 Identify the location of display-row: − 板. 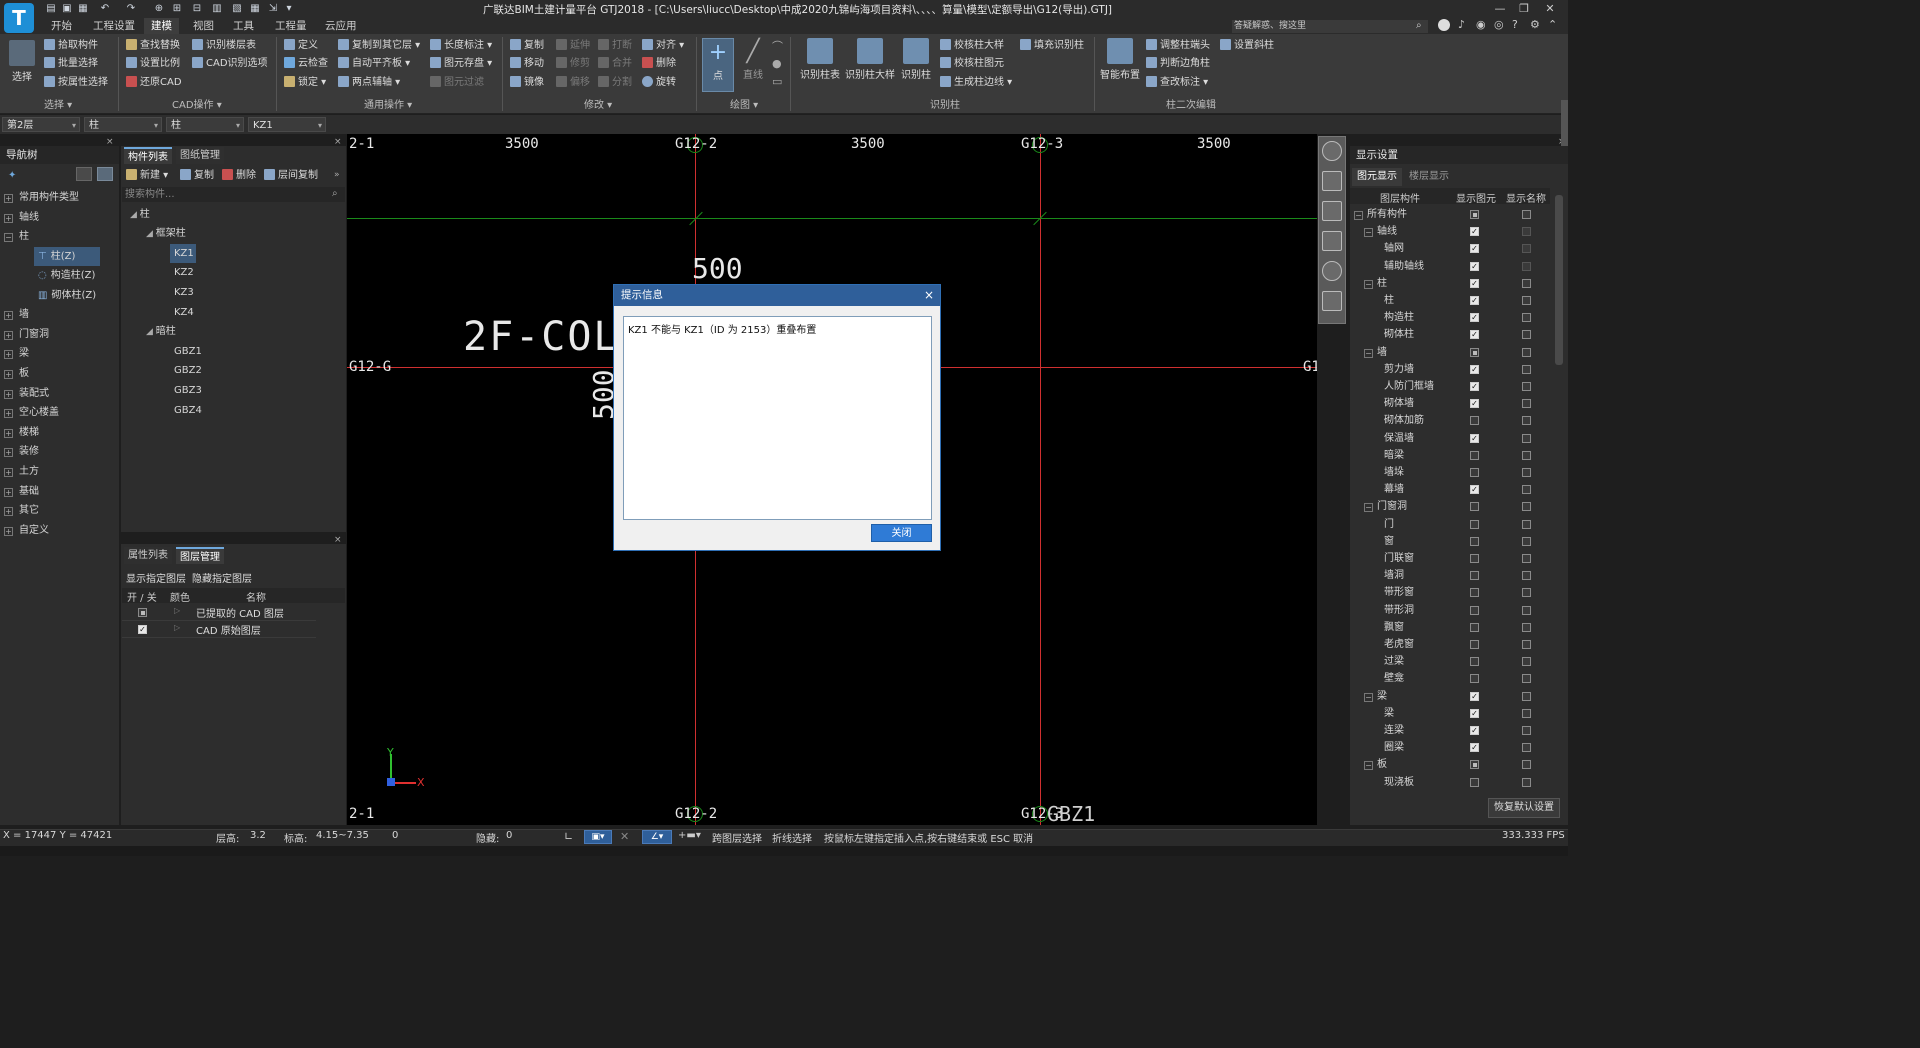
(1450, 764).